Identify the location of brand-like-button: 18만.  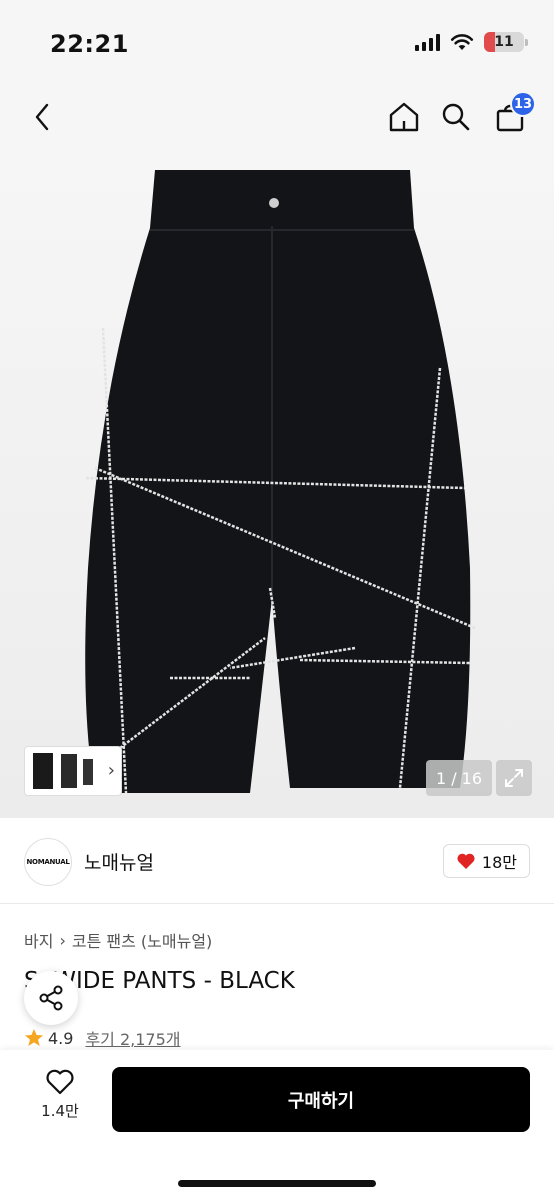
(486, 861).